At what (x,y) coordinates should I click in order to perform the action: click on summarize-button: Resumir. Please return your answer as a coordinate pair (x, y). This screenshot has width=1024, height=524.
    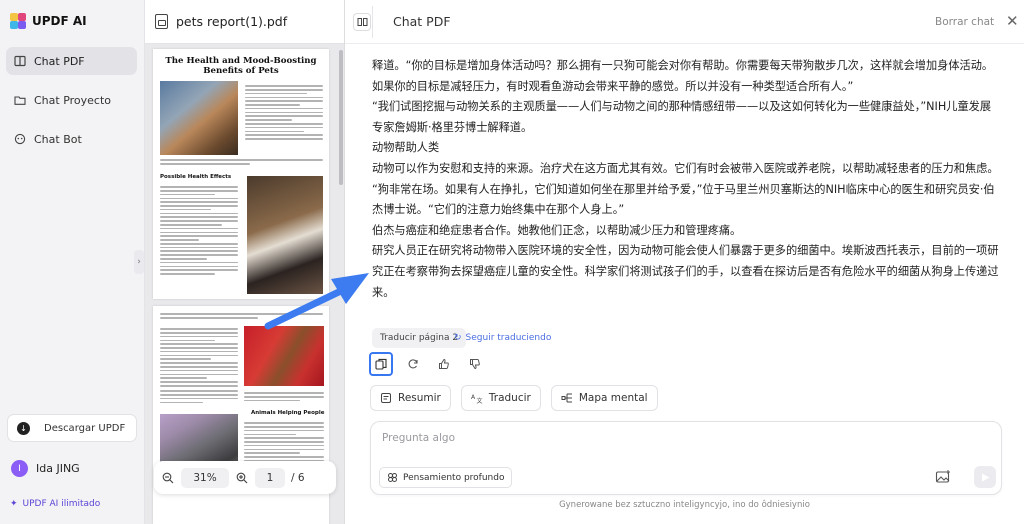
    Looking at the image, I should click on (410, 398).